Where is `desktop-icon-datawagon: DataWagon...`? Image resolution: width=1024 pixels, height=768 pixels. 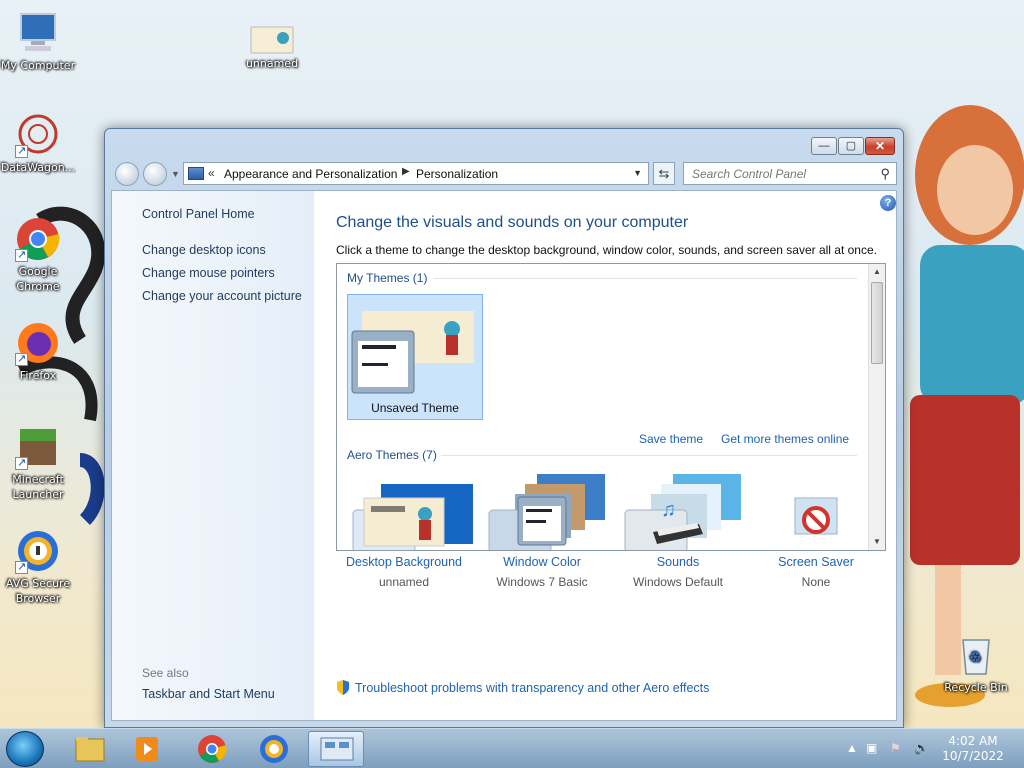
desktop-icon-datawagon: DataWagon... is located at coordinates (39, 143).